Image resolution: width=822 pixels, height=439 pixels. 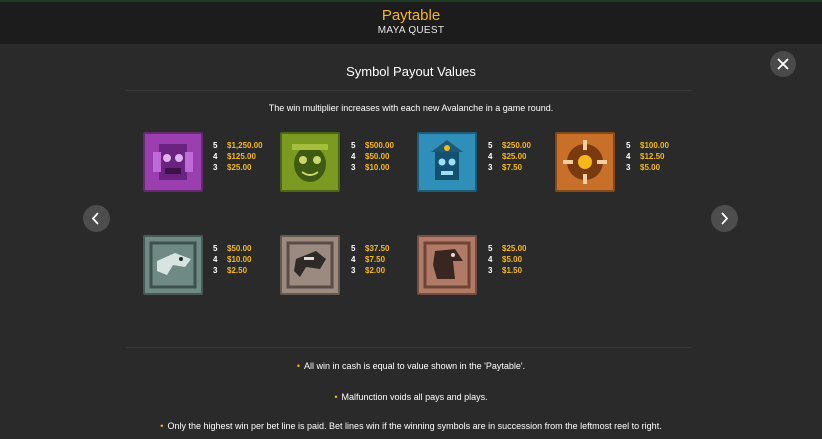 I want to click on purple-mask-symbol, so click(x=173, y=162).